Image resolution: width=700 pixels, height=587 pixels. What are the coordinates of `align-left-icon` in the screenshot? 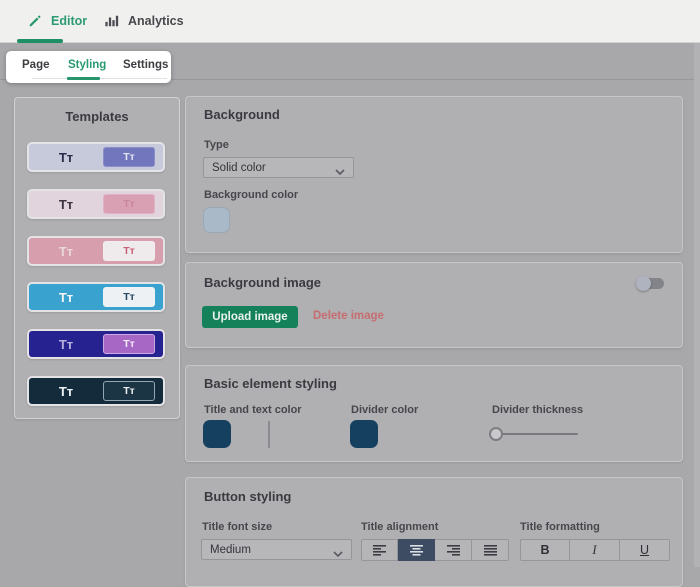 It's located at (379, 550).